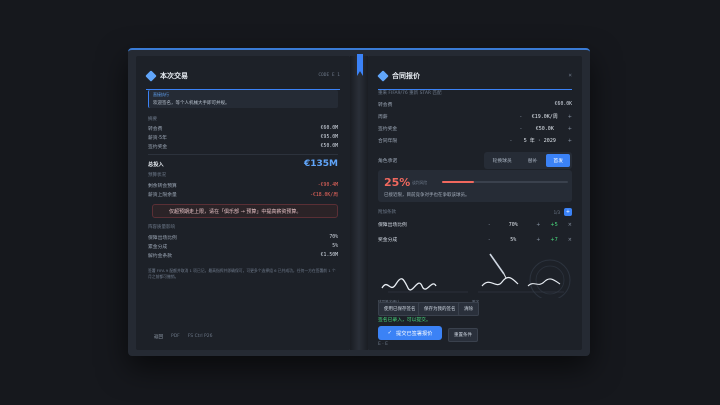 The height and width of the screenshot is (405, 720). What do you see at coordinates (242, 79) in the screenshot?
I see `transaction-header: 本次交易 CODE E 1` at bounding box center [242, 79].